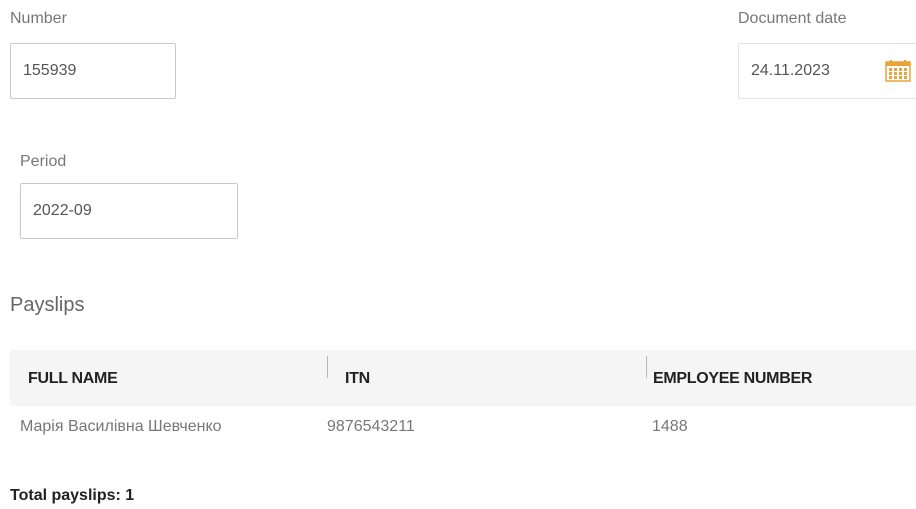 This screenshot has width=916, height=509. What do you see at coordinates (670, 426) in the screenshot?
I see `cell-employee-number: 1488` at bounding box center [670, 426].